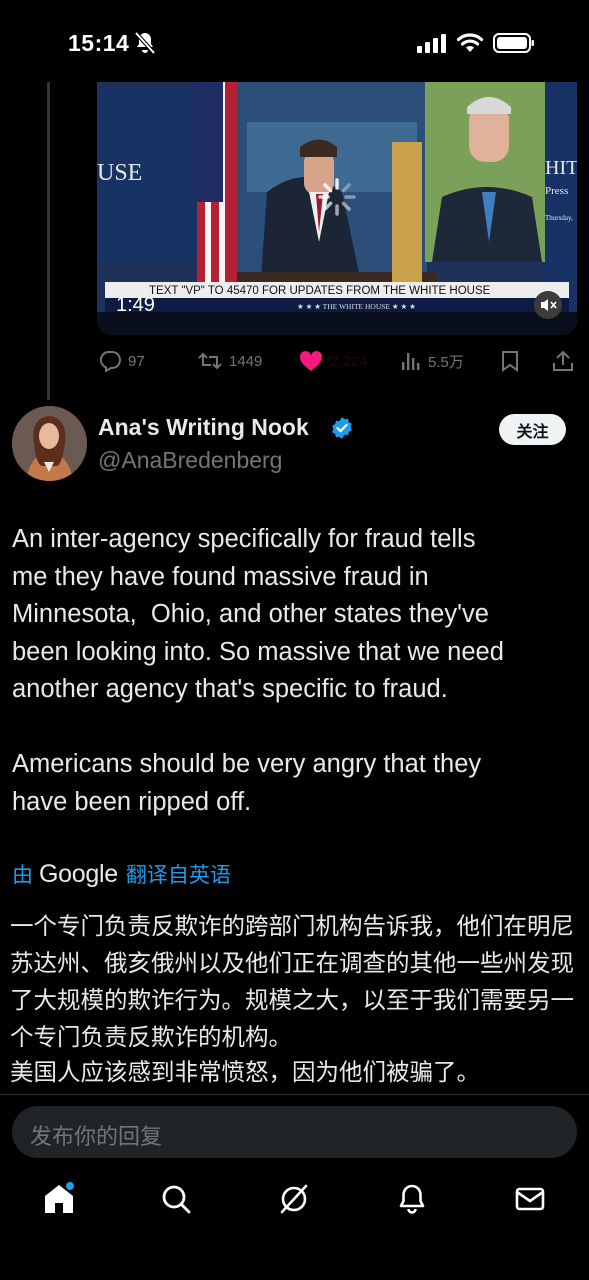  I want to click on reply-input: 发布你的回复, so click(294, 1132).